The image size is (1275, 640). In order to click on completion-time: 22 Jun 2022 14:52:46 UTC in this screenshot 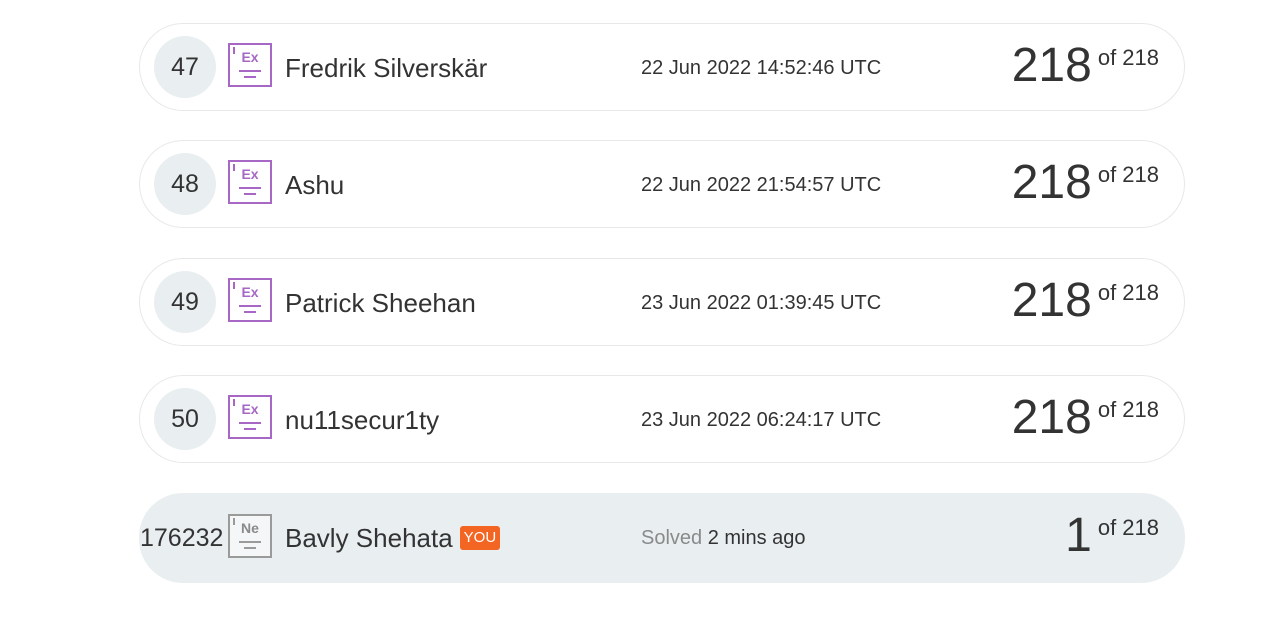, I will do `click(761, 68)`.